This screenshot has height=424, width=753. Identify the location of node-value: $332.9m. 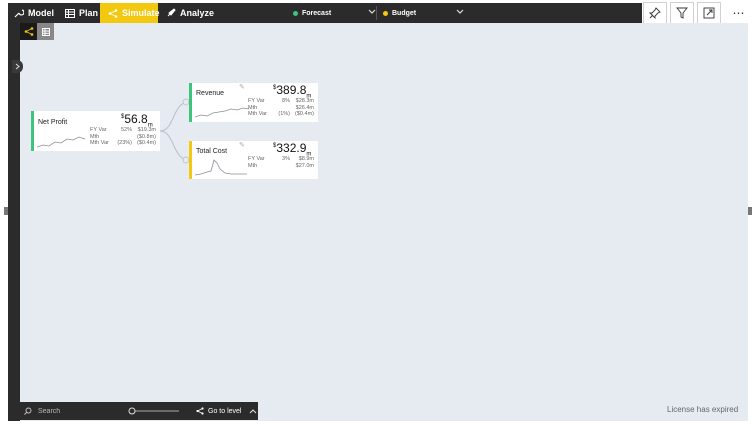
(292, 149).